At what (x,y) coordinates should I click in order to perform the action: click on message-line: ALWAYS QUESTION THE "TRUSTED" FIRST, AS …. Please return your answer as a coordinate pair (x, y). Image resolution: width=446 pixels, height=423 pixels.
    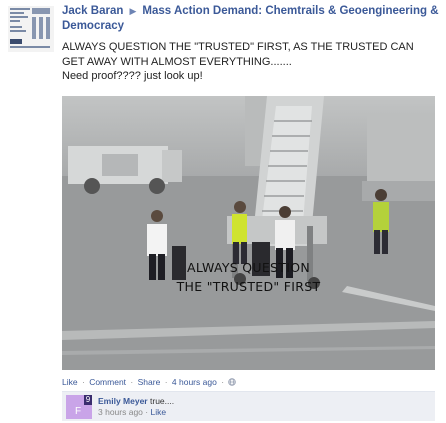
    Looking at the image, I should click on (238, 47).